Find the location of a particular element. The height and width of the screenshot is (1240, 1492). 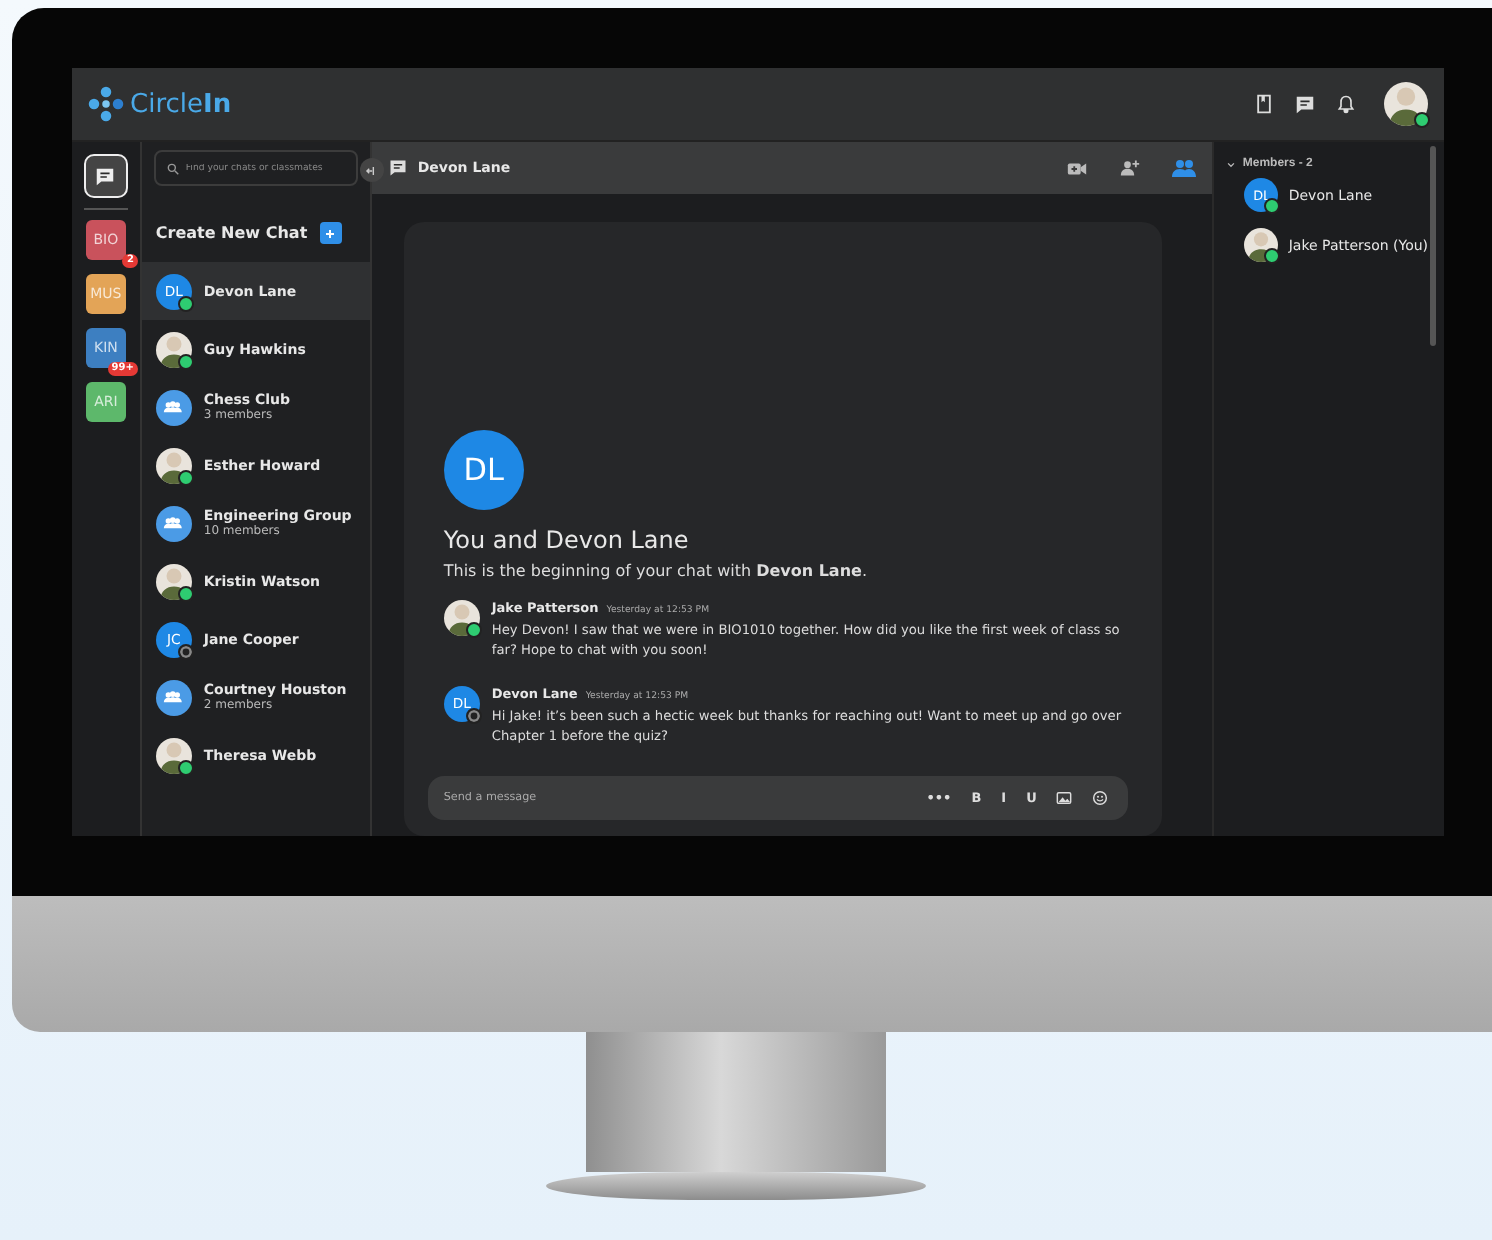

add-person-icon is located at coordinates (1130, 168).